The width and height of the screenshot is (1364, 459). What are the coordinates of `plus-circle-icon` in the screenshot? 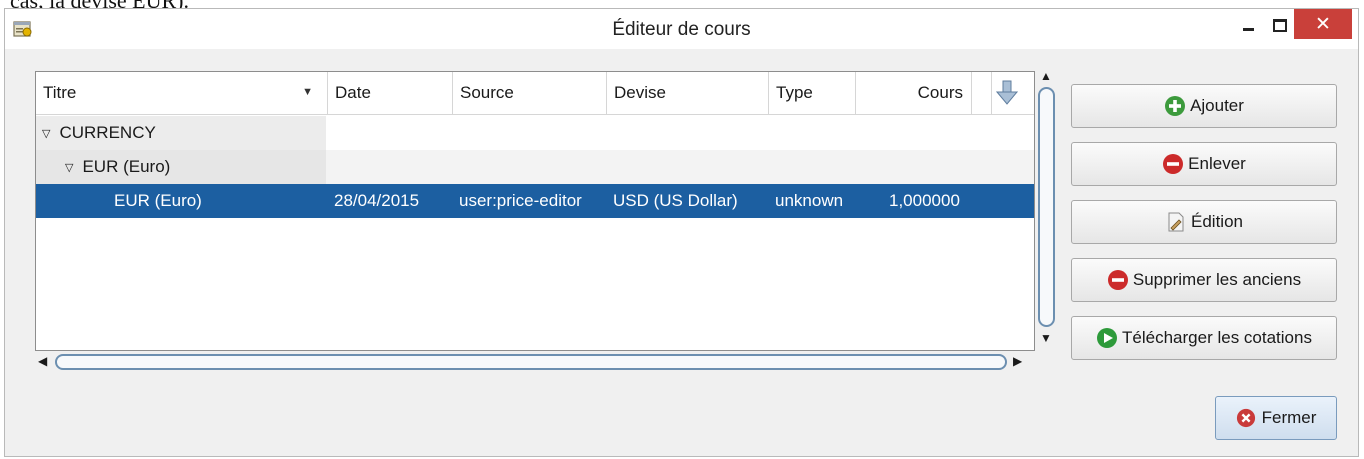 It's located at (1175, 106).